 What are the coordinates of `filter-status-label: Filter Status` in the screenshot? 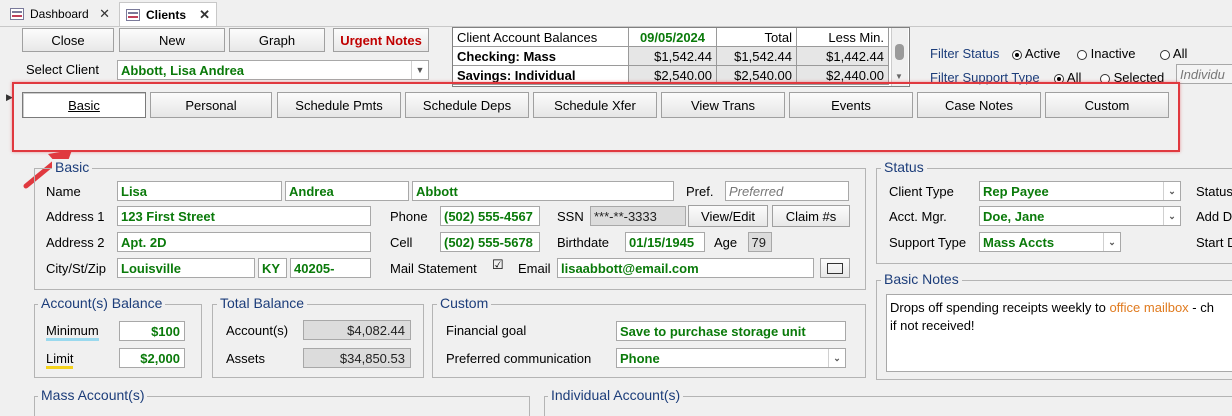 It's located at (965, 53).